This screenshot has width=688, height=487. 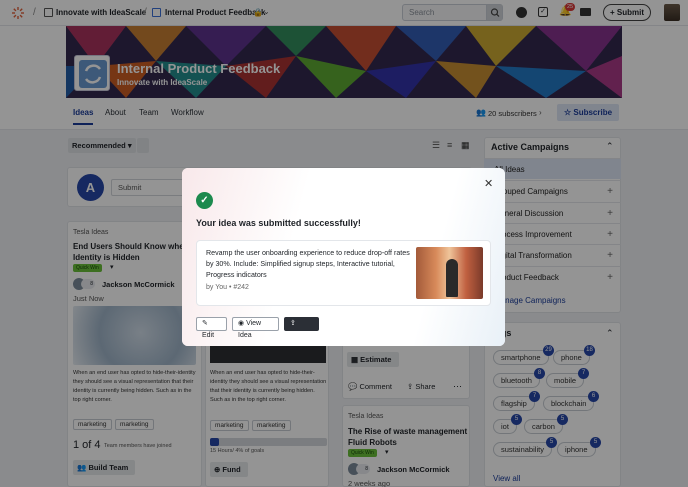 What do you see at coordinates (452, 278) in the screenshot?
I see `person-figure` at bounding box center [452, 278].